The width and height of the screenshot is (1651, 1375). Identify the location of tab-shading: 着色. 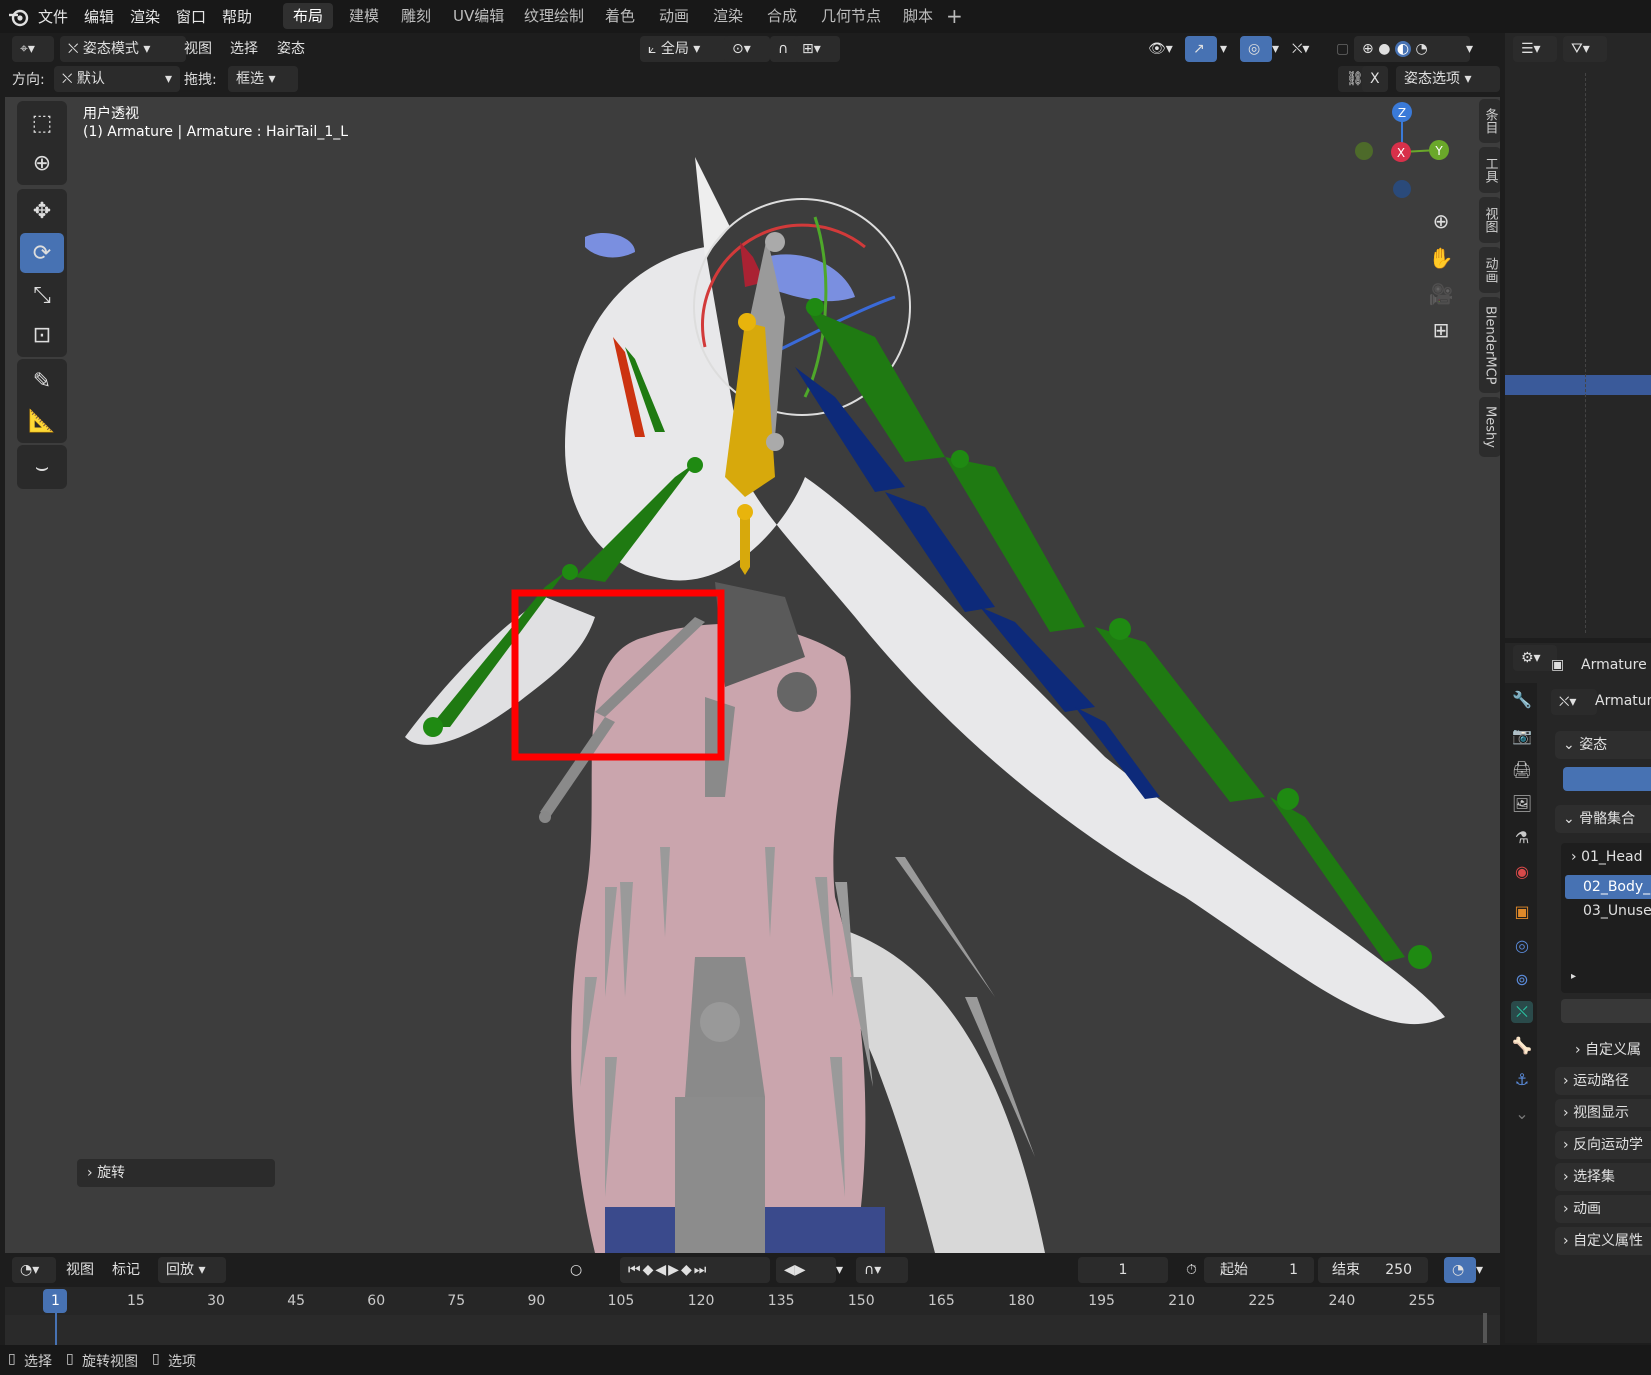
(620, 16).